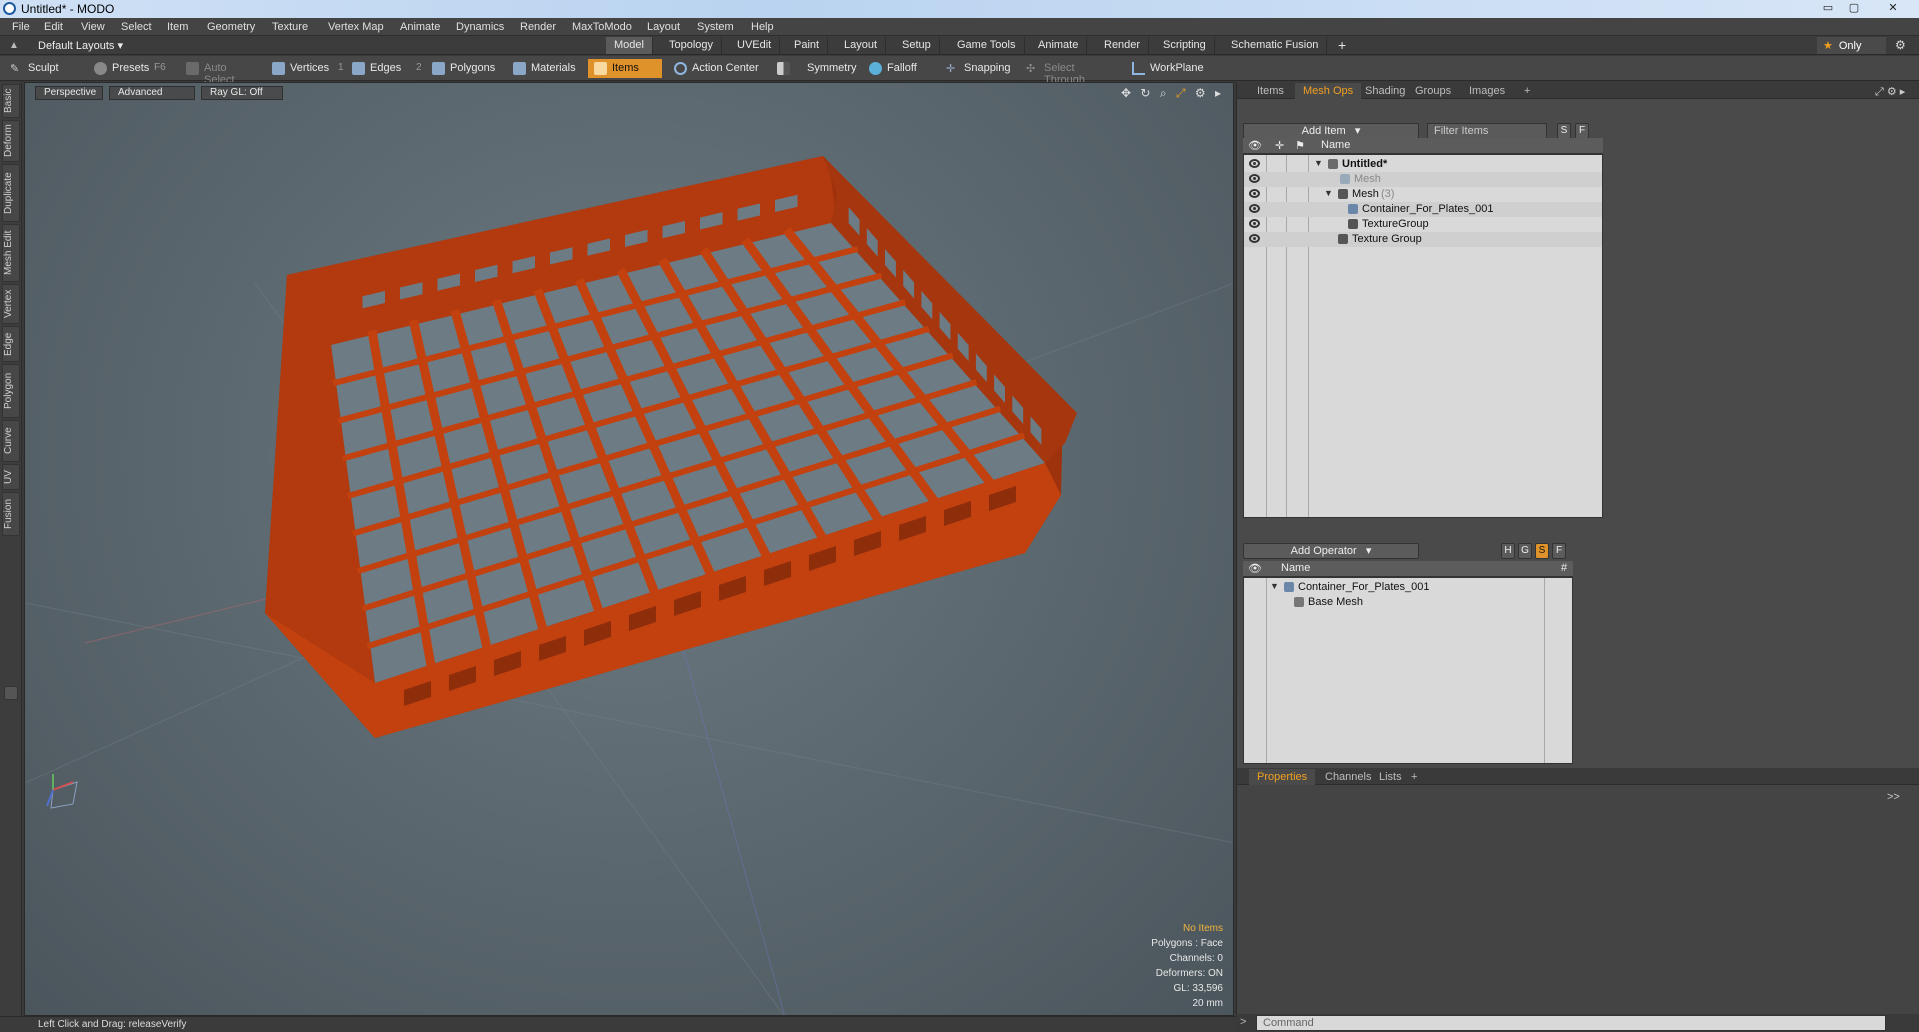 The height and width of the screenshot is (1032, 1919). What do you see at coordinates (1218, 93) in the screenshot?
I see `viewport-menu-arrow-icon: ▸` at bounding box center [1218, 93].